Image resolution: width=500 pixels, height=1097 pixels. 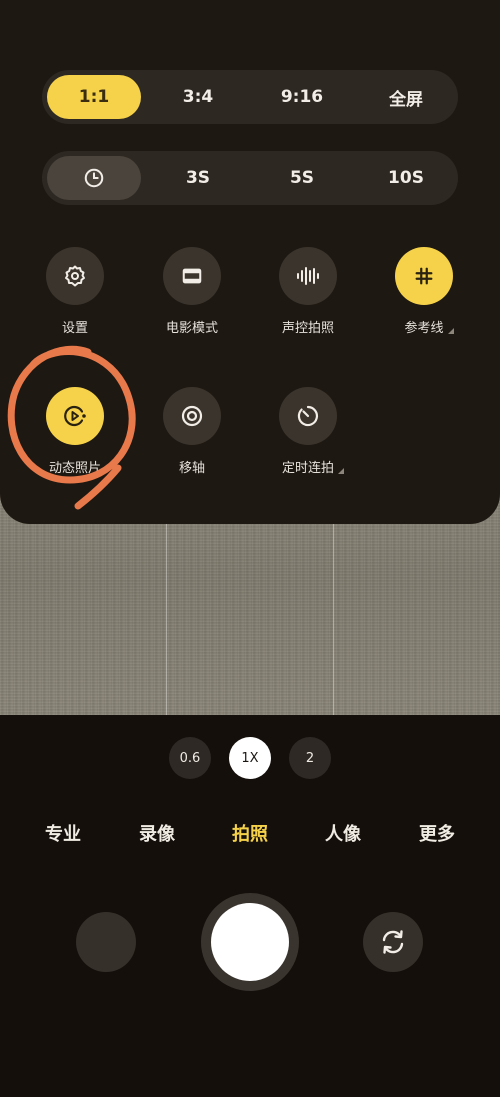 I want to click on tilt-shift-icon, so click(x=192, y=416).